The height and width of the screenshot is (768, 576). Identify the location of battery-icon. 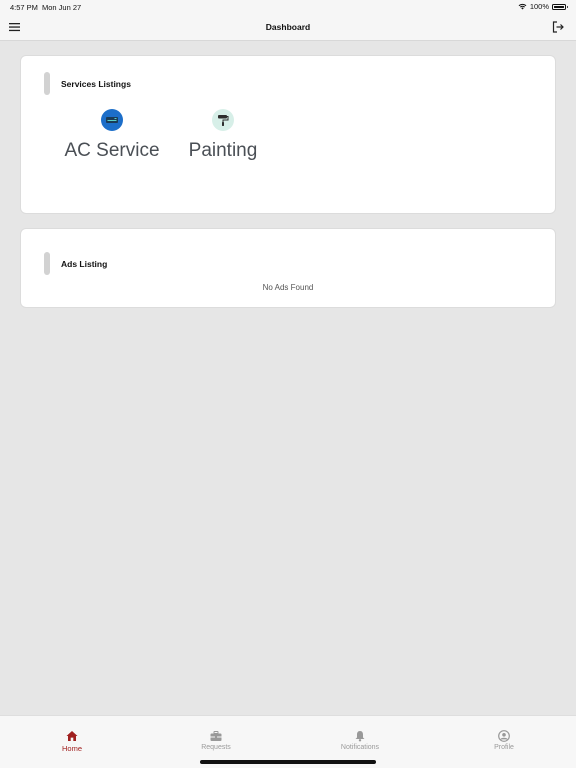
(560, 6).